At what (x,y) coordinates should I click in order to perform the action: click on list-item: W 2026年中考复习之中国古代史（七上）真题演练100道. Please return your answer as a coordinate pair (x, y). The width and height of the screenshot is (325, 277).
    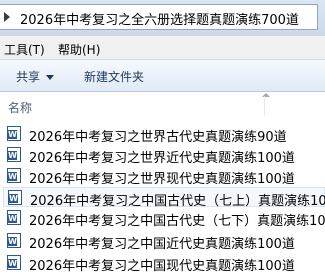
    Looking at the image, I should click on (164, 198).